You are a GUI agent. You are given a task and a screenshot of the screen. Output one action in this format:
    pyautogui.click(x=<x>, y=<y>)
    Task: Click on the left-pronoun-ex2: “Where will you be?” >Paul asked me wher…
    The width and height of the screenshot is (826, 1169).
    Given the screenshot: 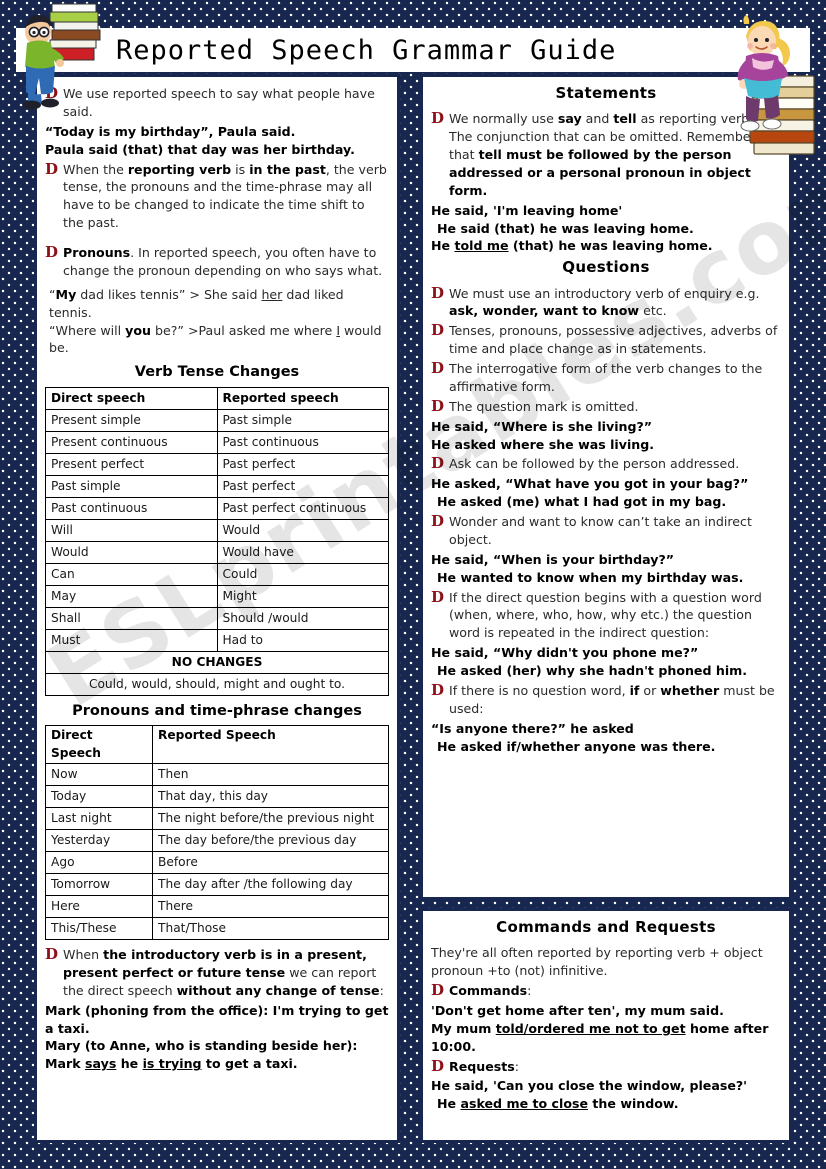 What is the action you would take?
    pyautogui.click(x=215, y=339)
    